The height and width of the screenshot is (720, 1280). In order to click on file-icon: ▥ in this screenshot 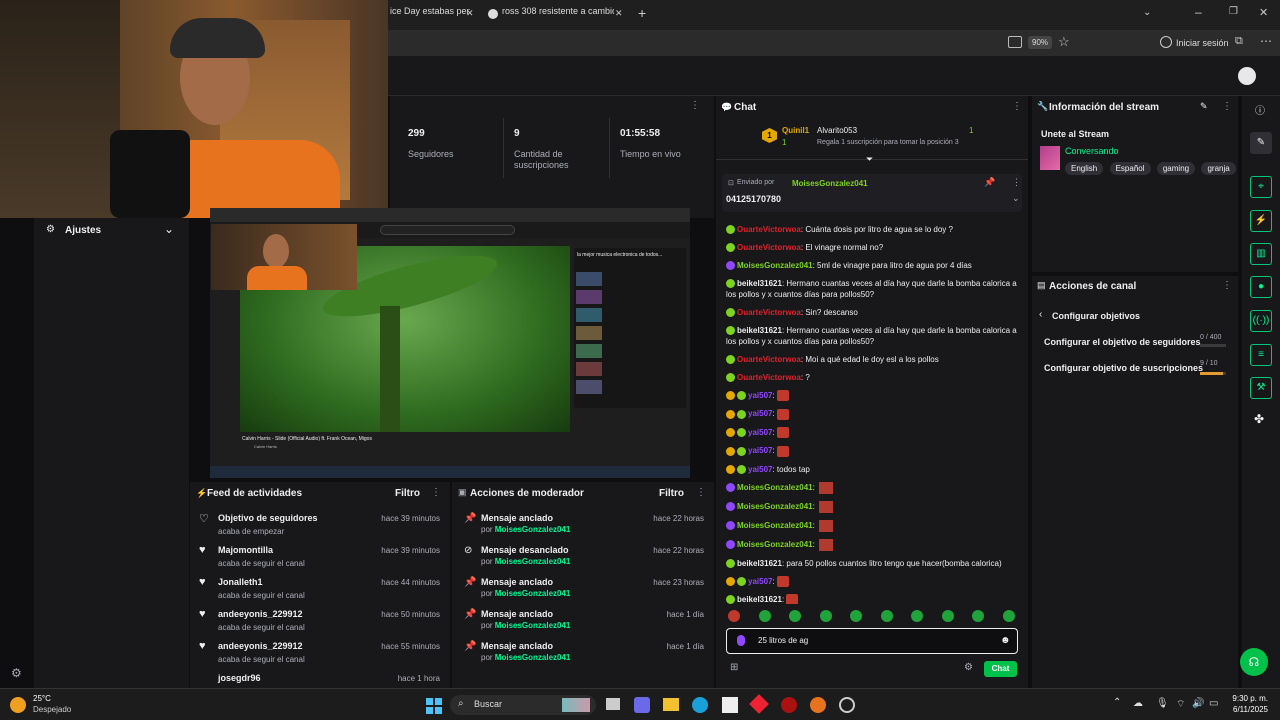, I will do `click(1261, 254)`.